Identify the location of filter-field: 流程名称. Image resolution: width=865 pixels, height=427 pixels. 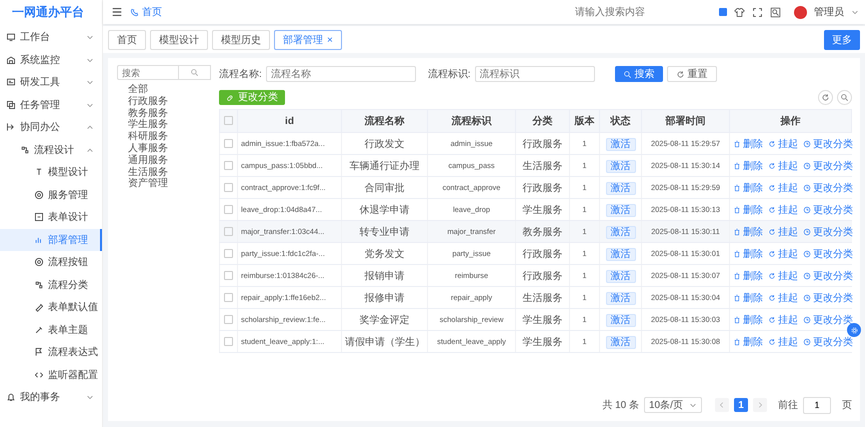
(341, 74).